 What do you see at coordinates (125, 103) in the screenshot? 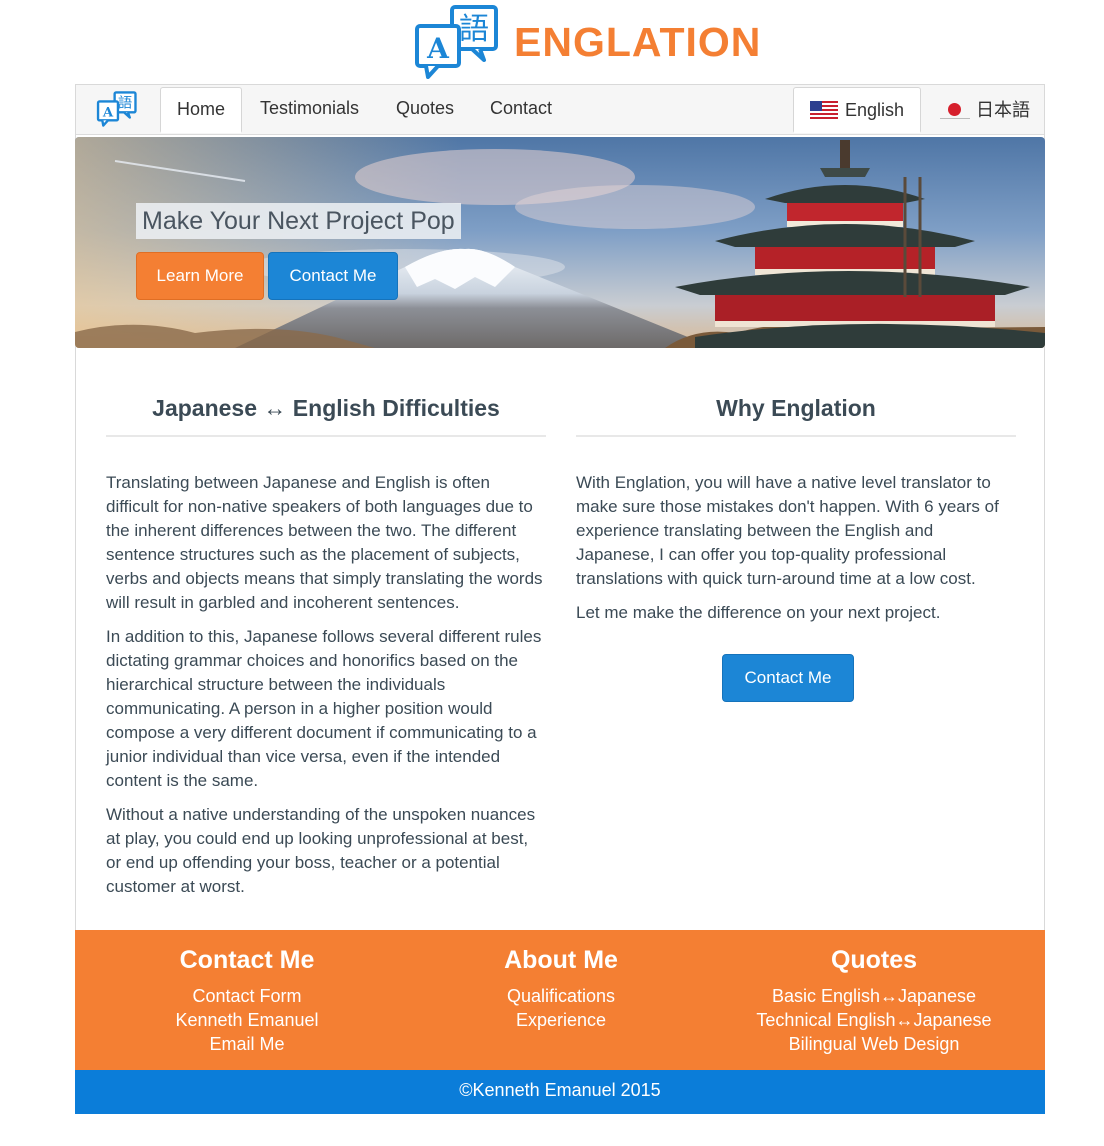
I see `svg-text: 語` at bounding box center [125, 103].